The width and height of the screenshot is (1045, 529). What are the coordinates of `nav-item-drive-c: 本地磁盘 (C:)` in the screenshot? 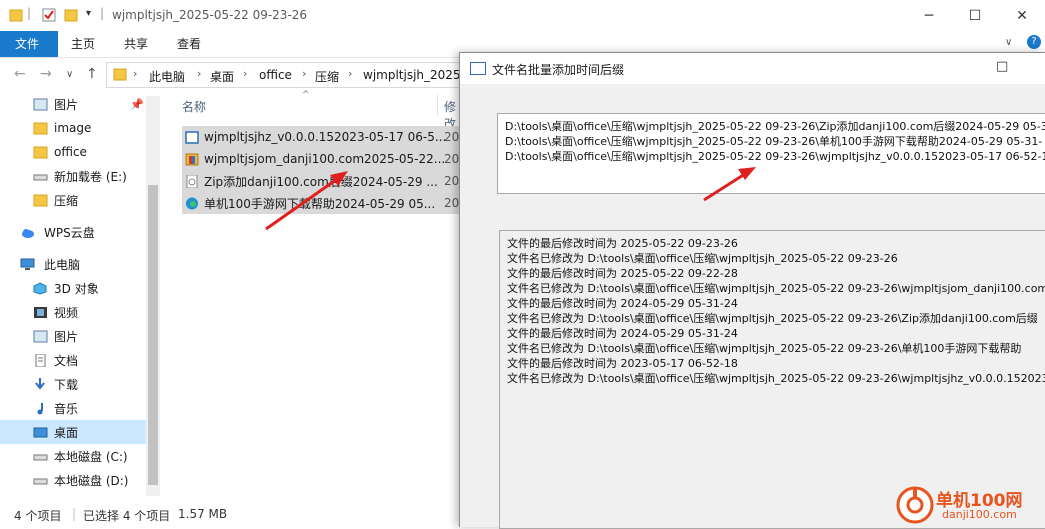 It's located at (73, 456).